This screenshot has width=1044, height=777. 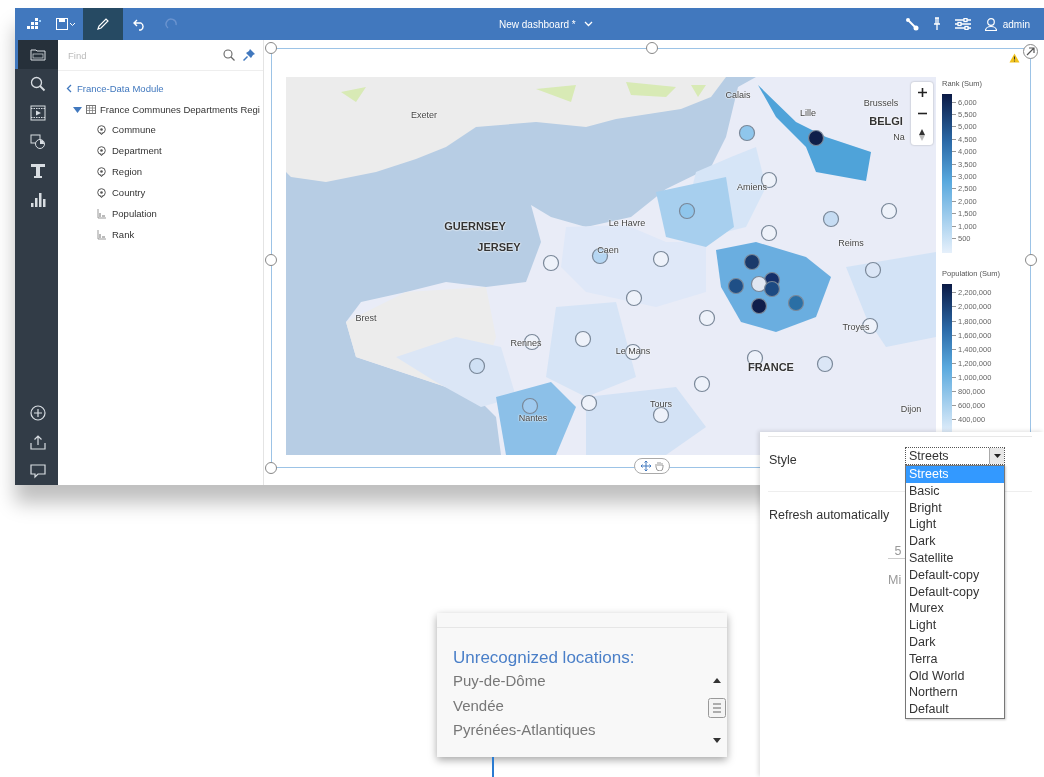 What do you see at coordinates (899, 137) in the screenshot?
I see `city-label: Na` at bounding box center [899, 137].